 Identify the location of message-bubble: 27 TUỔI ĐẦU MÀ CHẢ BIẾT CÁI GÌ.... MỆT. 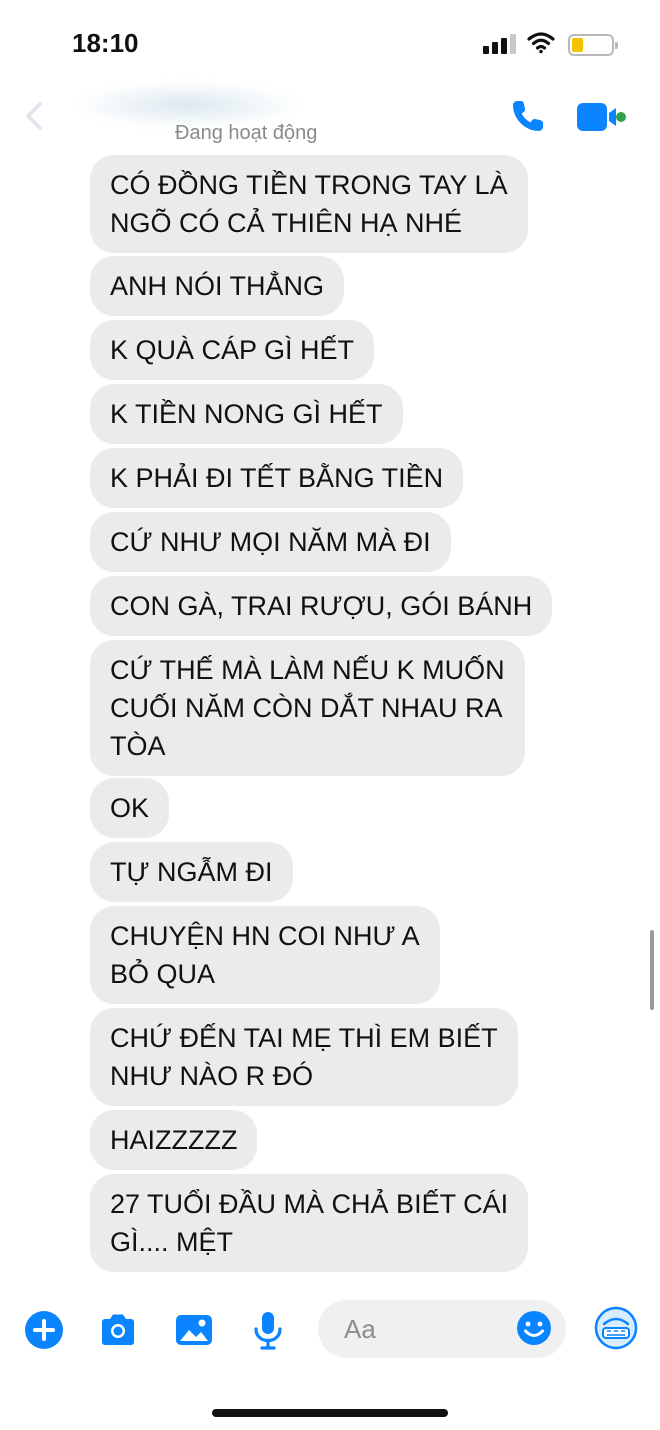
(309, 1223).